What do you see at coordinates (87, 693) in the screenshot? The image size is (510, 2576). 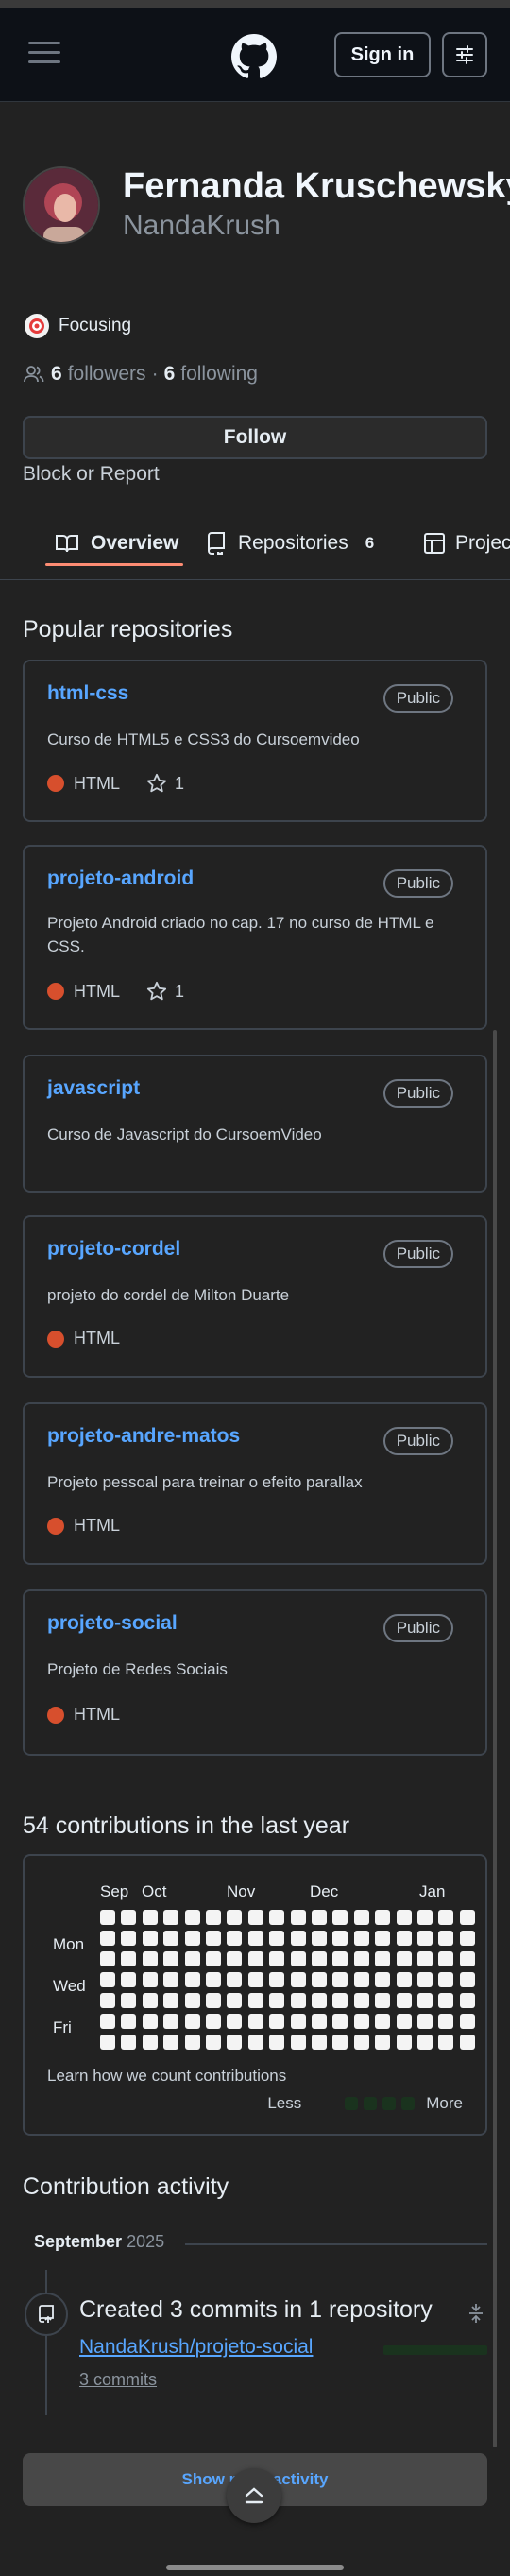 I see `repo-name-link: html-css` at bounding box center [87, 693].